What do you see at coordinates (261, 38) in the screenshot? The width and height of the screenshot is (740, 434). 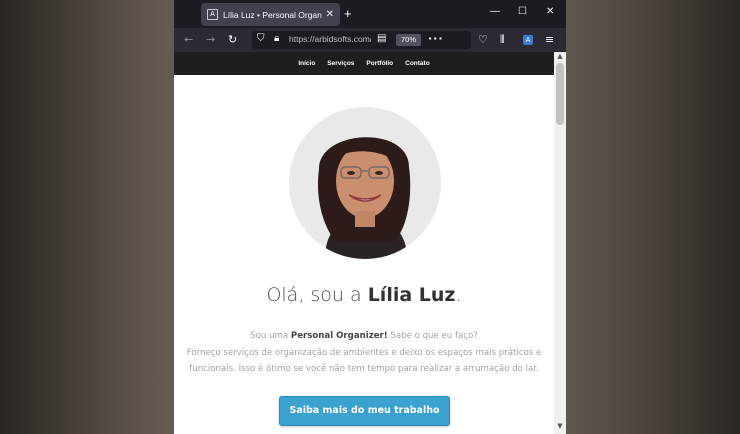 I see `tracking-shield-icon: ⛉` at bounding box center [261, 38].